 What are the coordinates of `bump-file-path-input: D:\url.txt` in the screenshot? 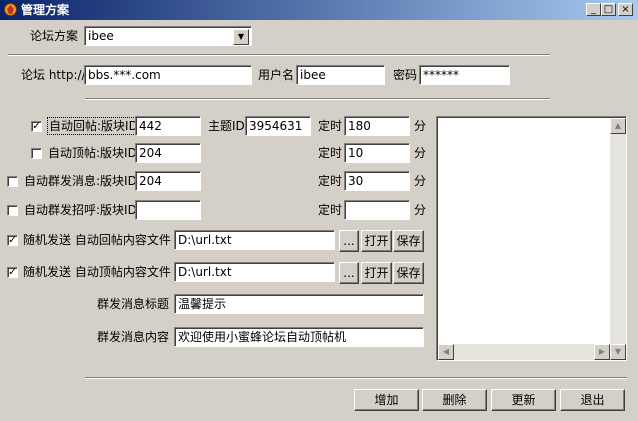 It's located at (254, 272).